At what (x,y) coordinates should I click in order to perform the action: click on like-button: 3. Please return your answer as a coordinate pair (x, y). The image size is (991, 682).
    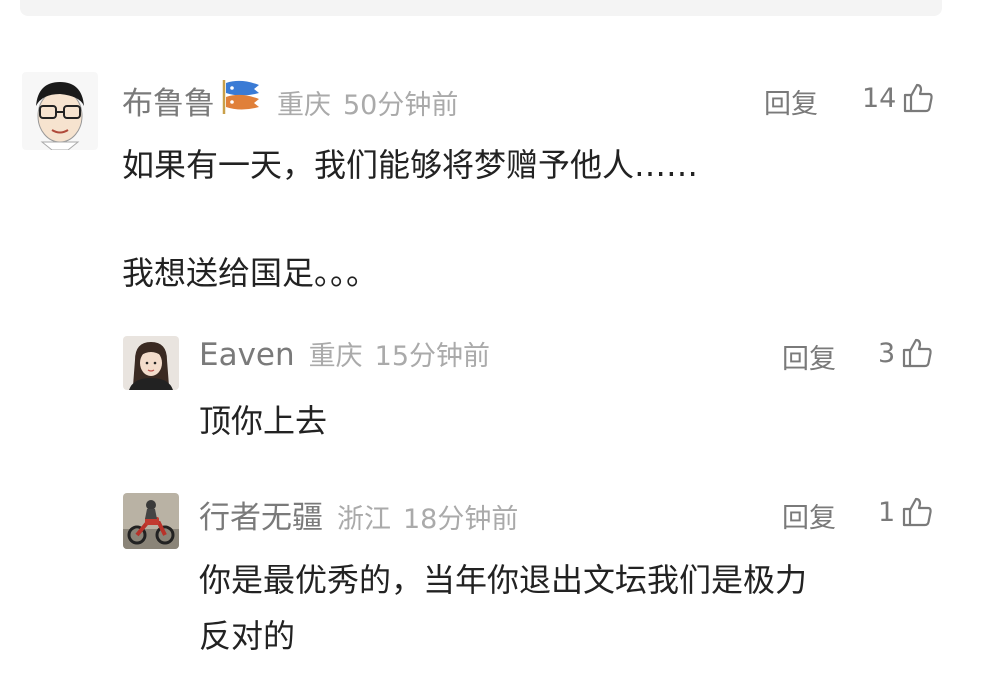
    Looking at the image, I should click on (905, 353).